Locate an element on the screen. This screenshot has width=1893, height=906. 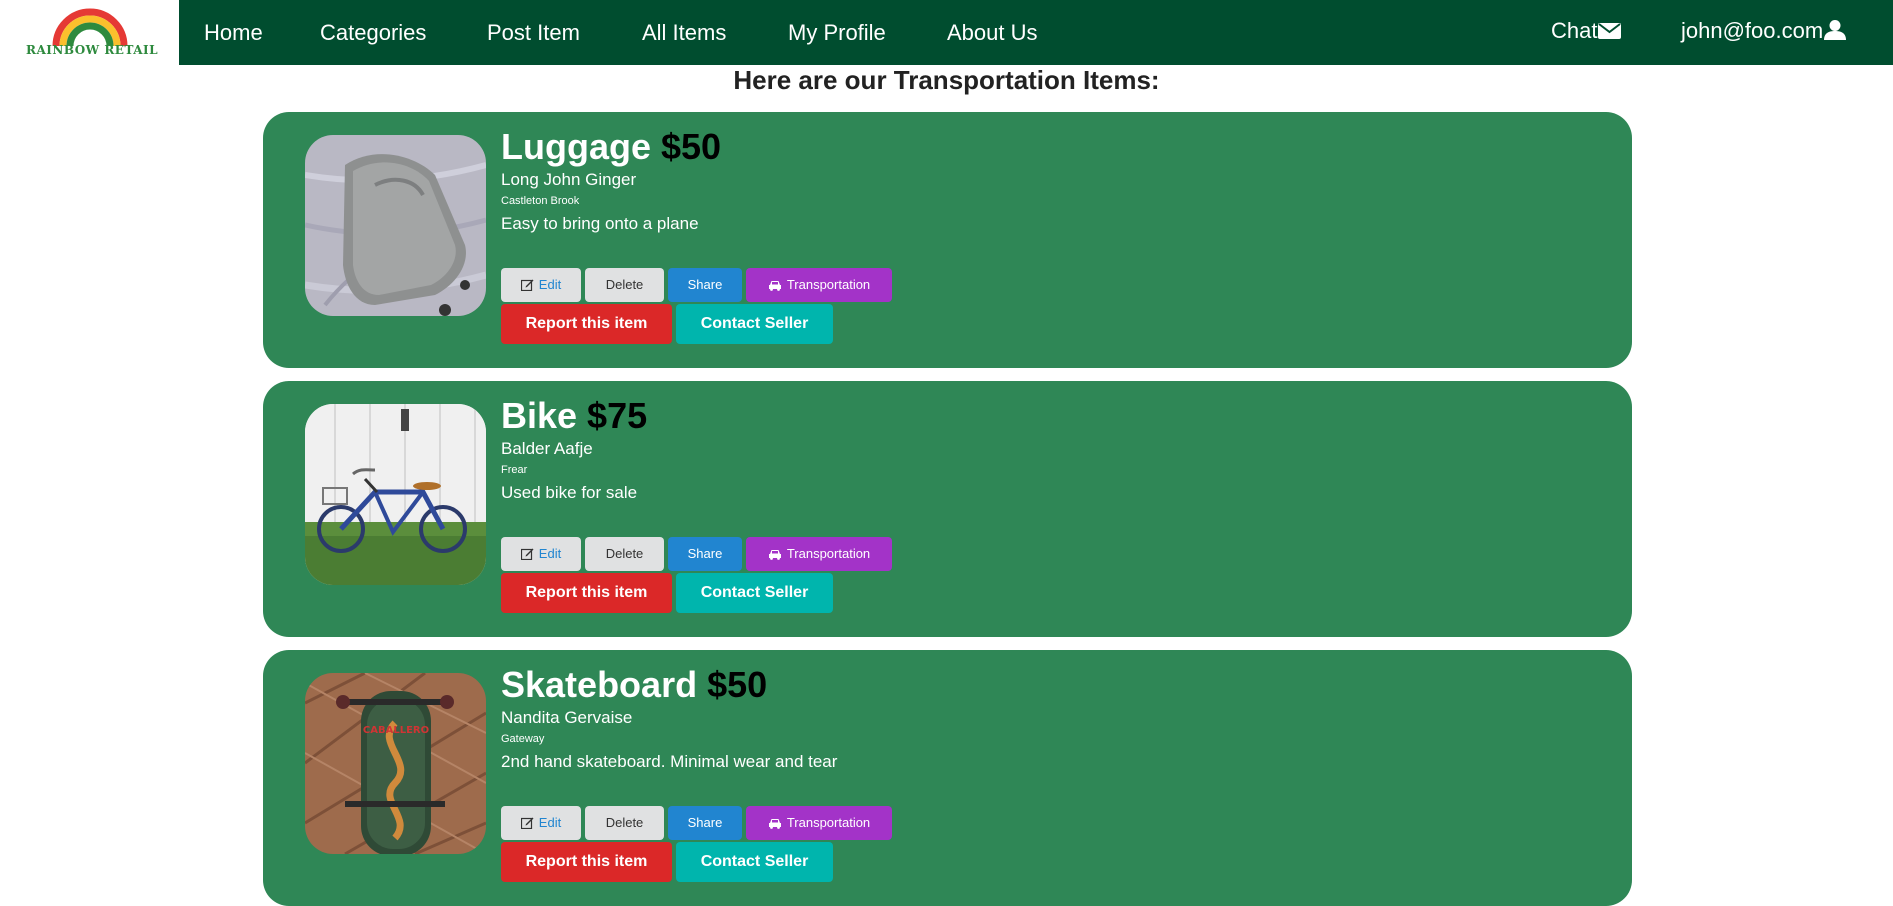
item-price: $75 is located at coordinates (617, 415).